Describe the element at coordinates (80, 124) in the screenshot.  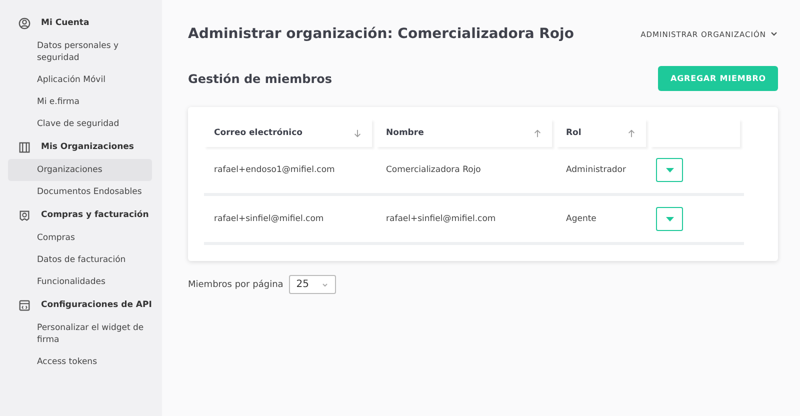
I see `sidebar-item: Clave de seguridad` at that location.